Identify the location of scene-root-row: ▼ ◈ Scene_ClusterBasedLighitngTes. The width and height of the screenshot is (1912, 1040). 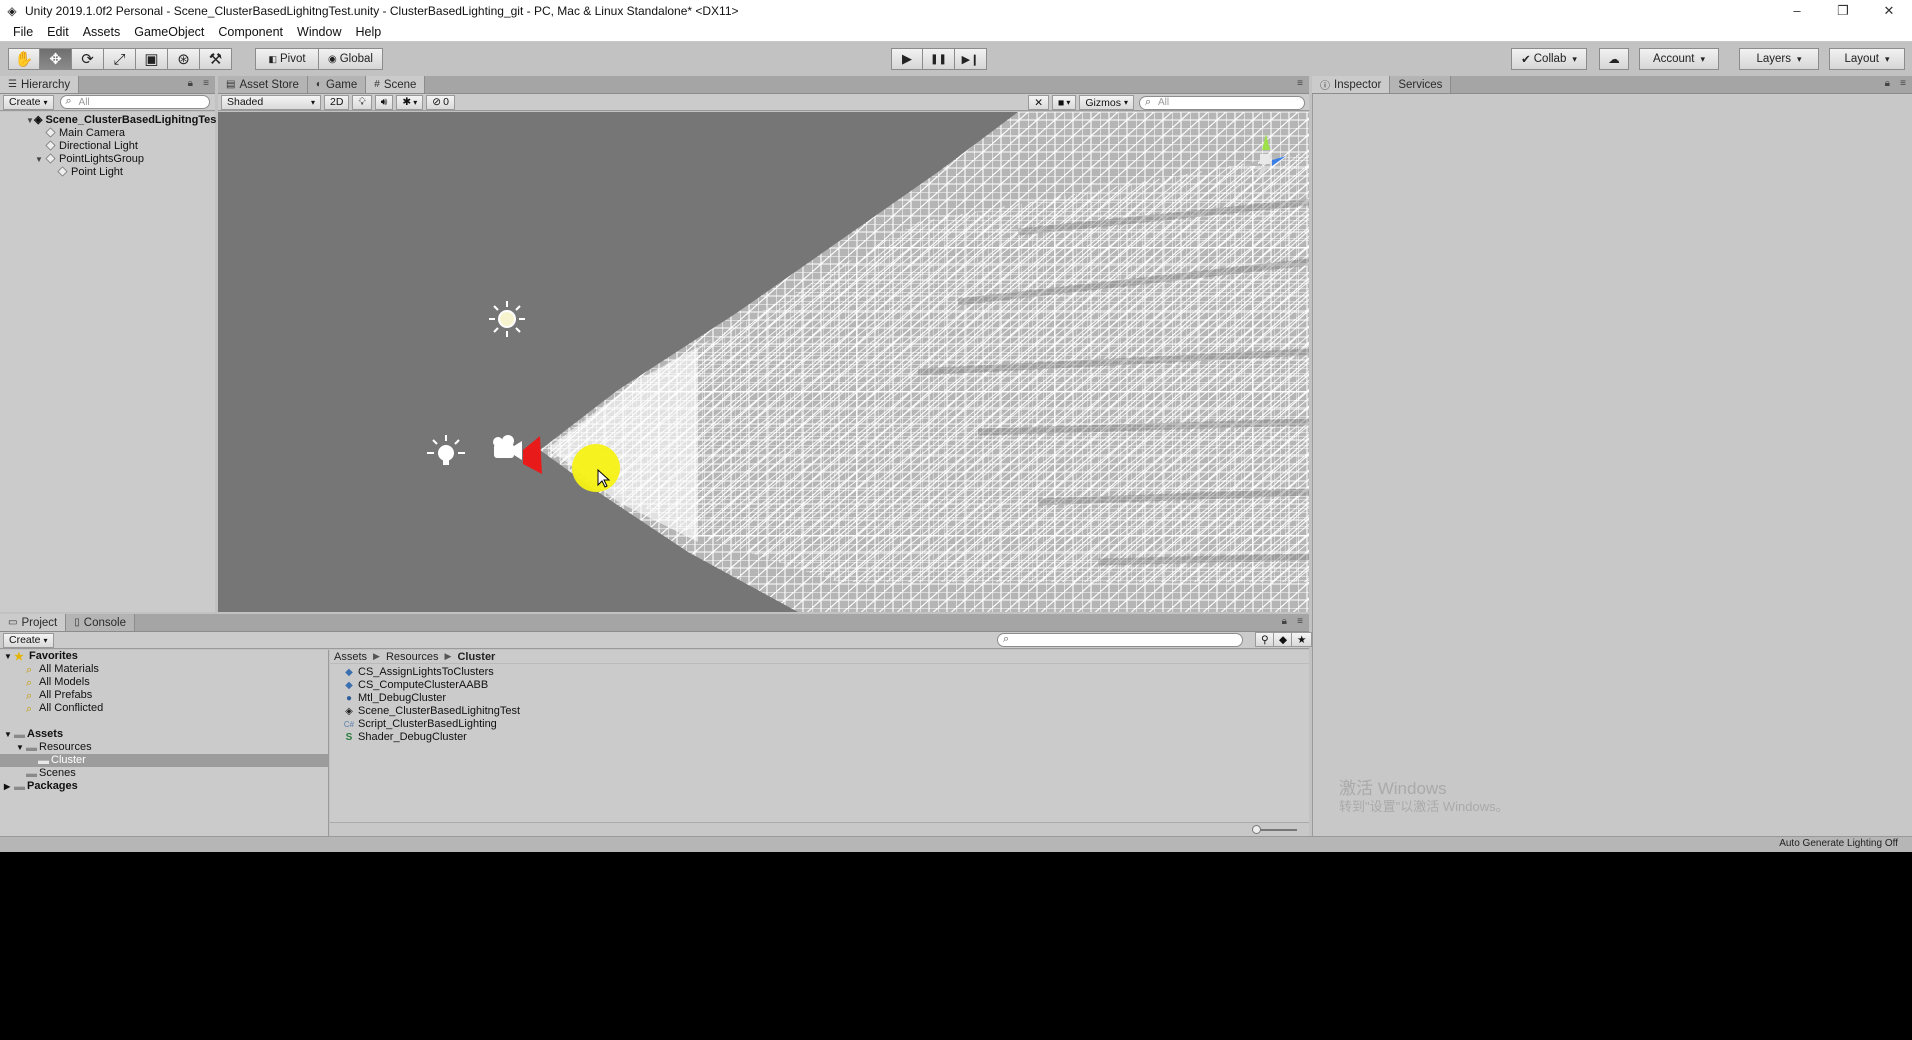
(108, 120).